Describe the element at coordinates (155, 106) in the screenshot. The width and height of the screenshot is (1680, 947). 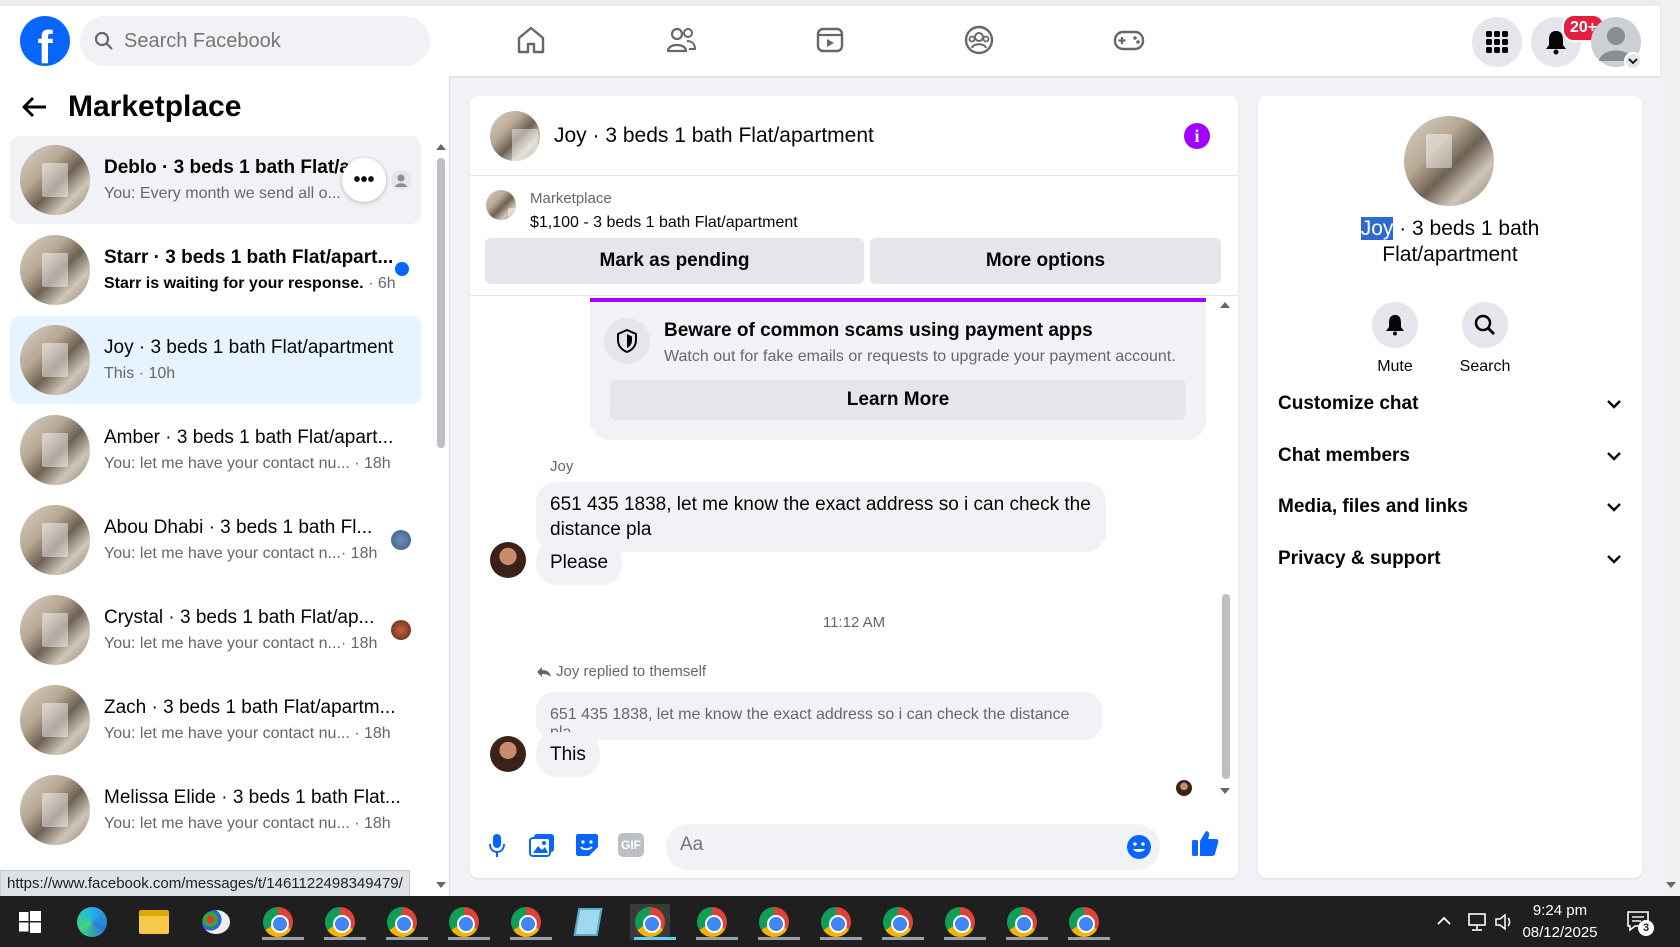
I see `page-title: Marketplace` at that location.